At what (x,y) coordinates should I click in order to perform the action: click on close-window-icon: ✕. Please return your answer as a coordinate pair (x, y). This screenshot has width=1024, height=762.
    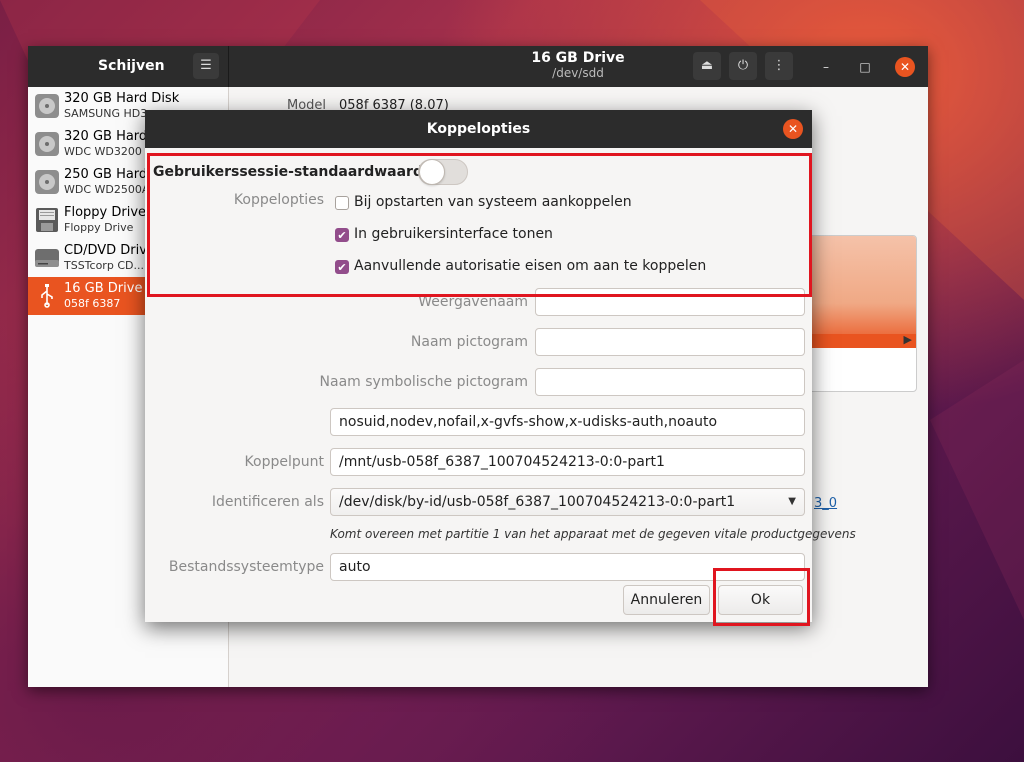
    Looking at the image, I should click on (905, 67).